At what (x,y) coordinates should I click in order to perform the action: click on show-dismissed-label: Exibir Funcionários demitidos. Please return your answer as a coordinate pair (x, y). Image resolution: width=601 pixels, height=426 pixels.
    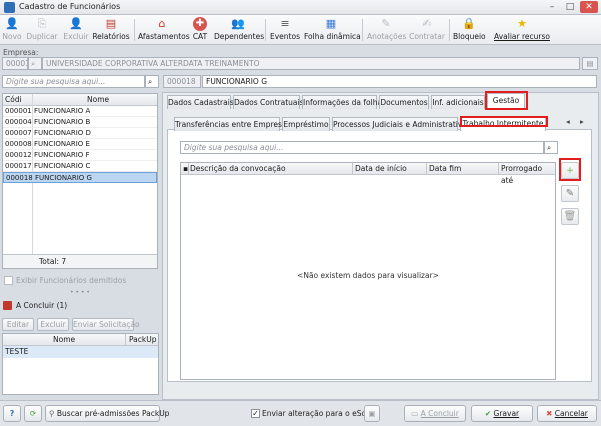
    Looking at the image, I should click on (71, 280).